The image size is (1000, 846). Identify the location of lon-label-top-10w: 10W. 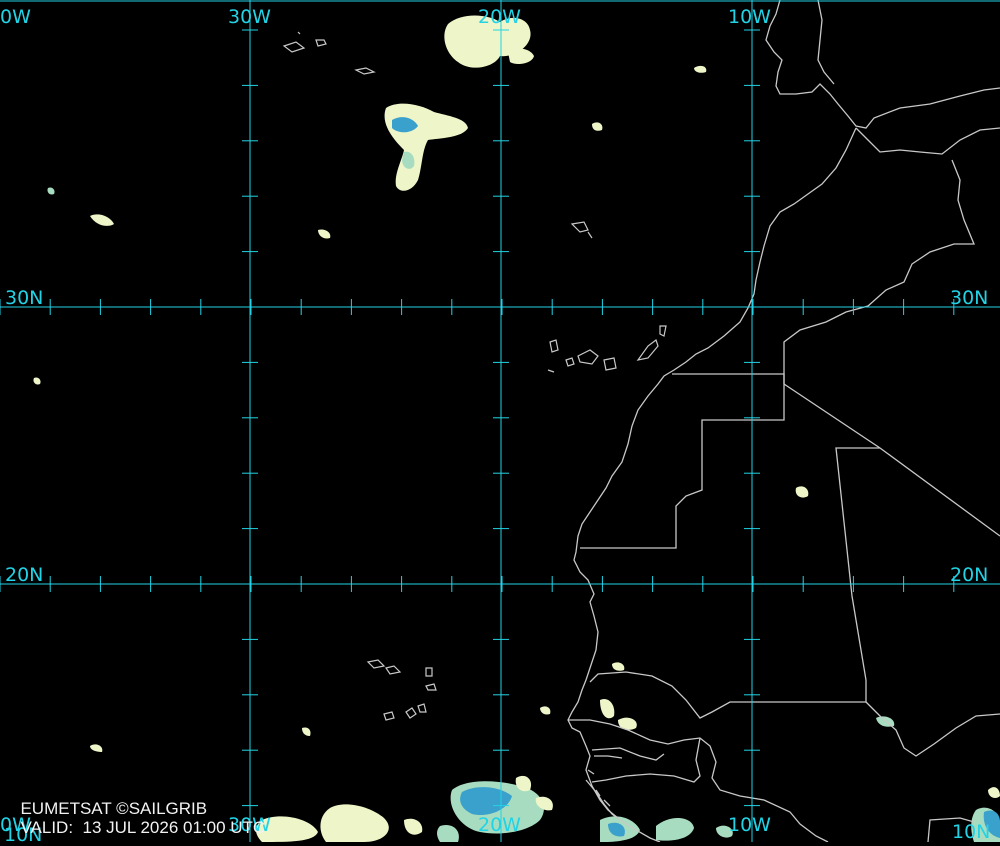
(749, 17).